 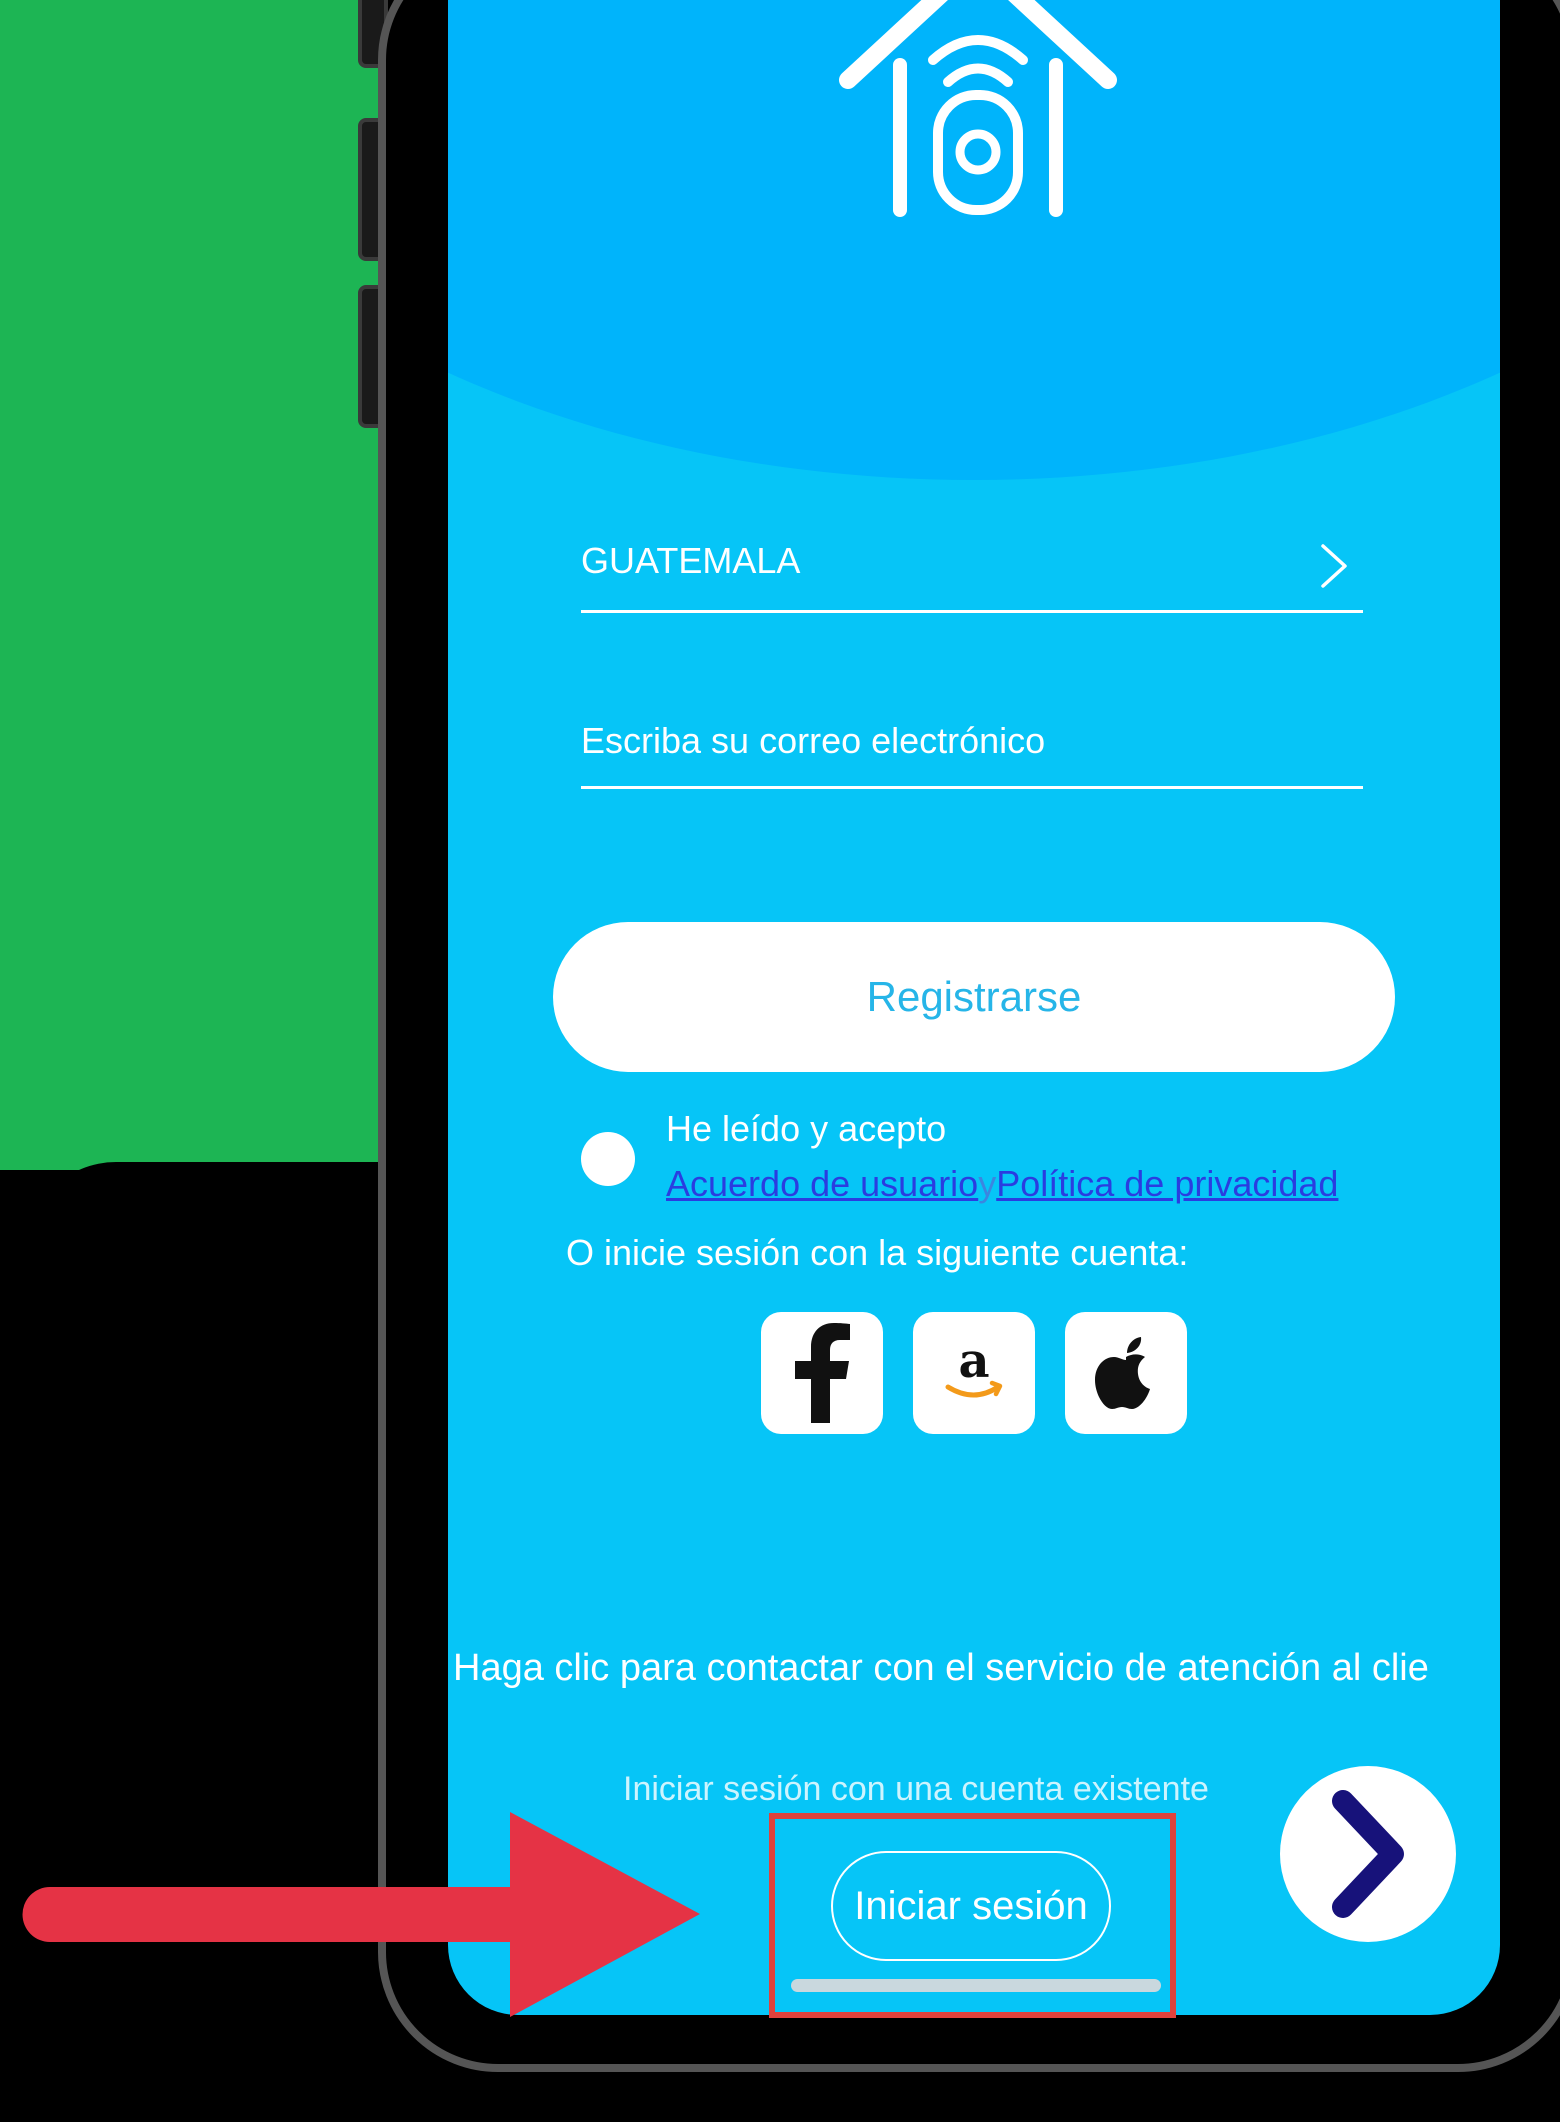 What do you see at coordinates (916, 1789) in the screenshot?
I see `existing-account-prompt: Iniciar sesión con una cuenta existente` at bounding box center [916, 1789].